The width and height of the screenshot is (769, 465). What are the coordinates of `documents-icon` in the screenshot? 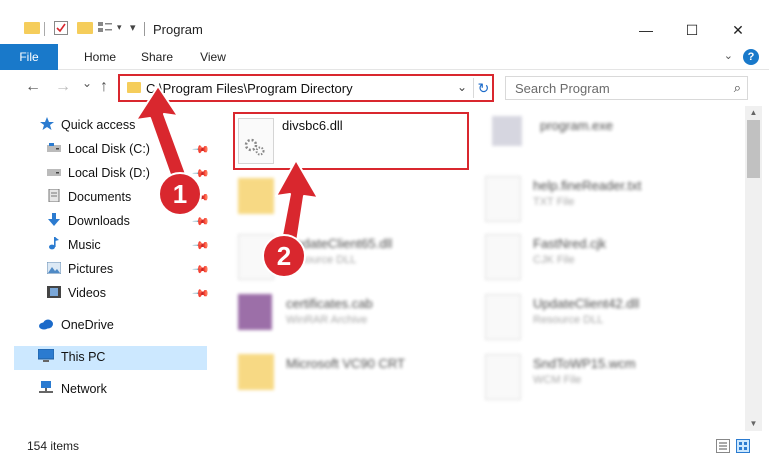 It's located at (54, 195).